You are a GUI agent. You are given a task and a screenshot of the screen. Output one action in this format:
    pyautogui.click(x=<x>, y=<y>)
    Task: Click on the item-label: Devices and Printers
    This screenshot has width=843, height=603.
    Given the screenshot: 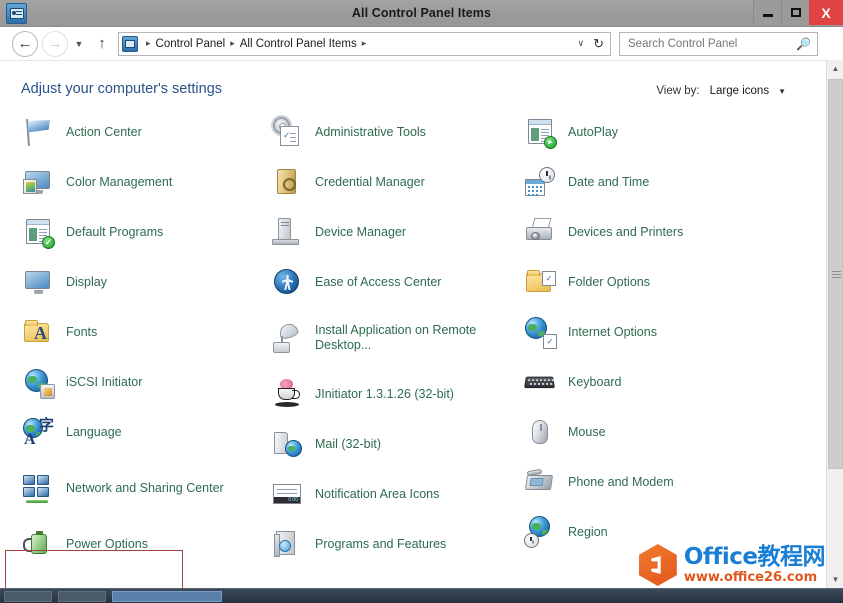 What is the action you would take?
    pyautogui.click(x=626, y=231)
    